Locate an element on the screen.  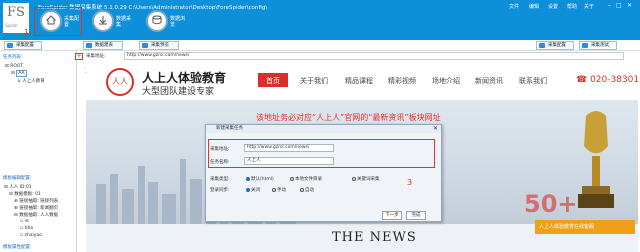
nav-videos: 精彩视频 is located at coordinates (402, 81).